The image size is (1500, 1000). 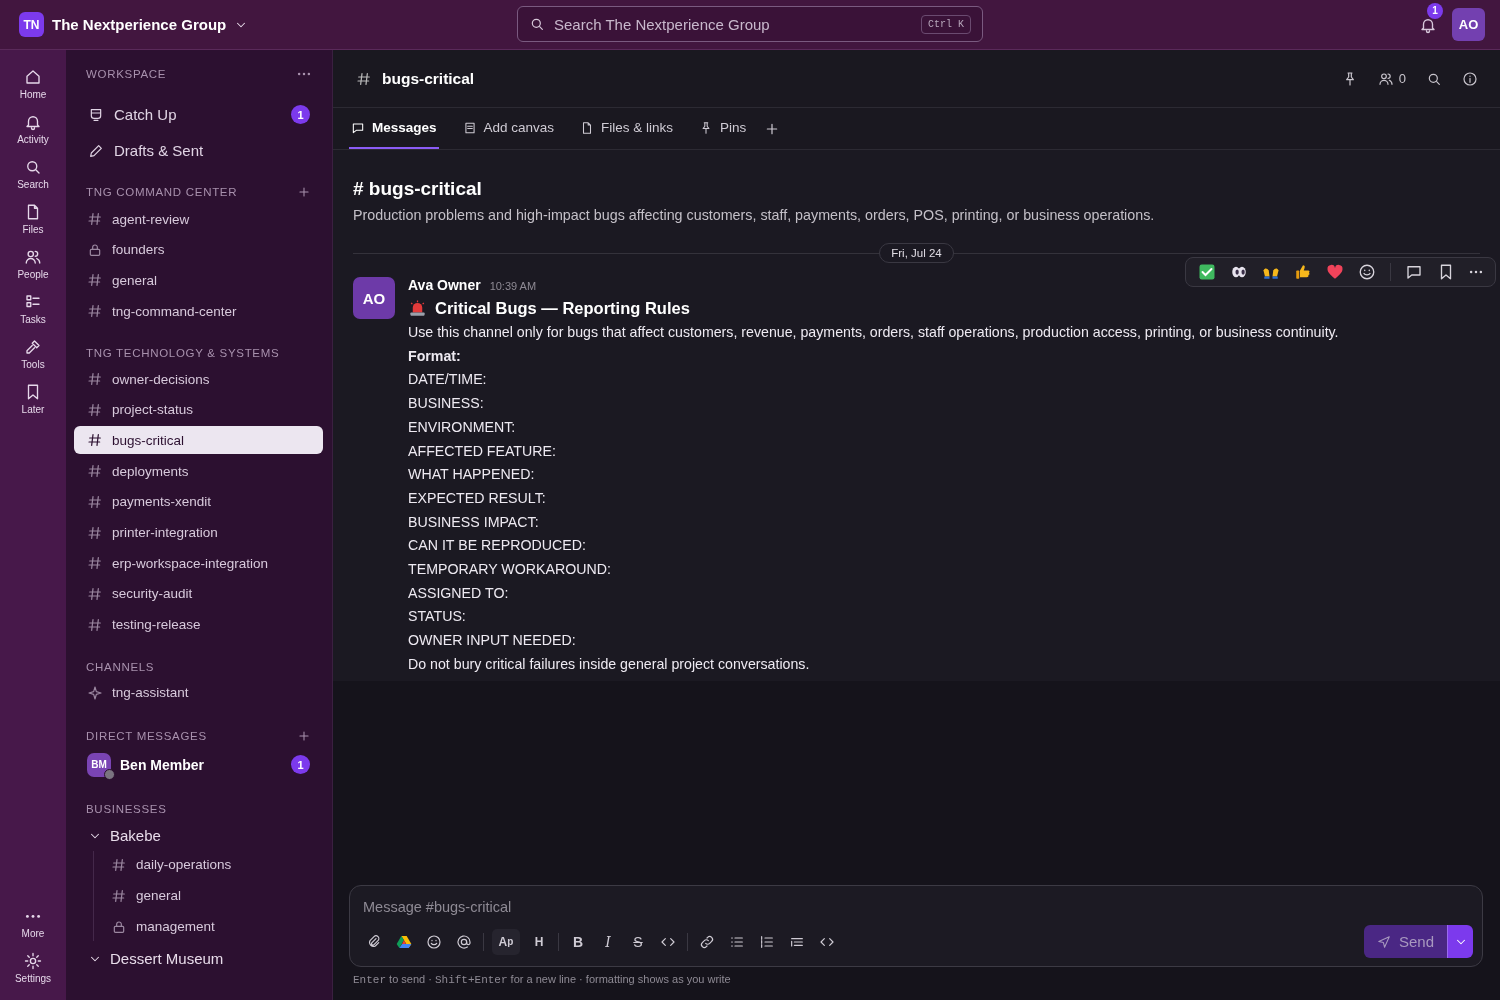 What do you see at coordinates (126, 808) in the screenshot?
I see `section-heading: BUSINESSES` at bounding box center [126, 808].